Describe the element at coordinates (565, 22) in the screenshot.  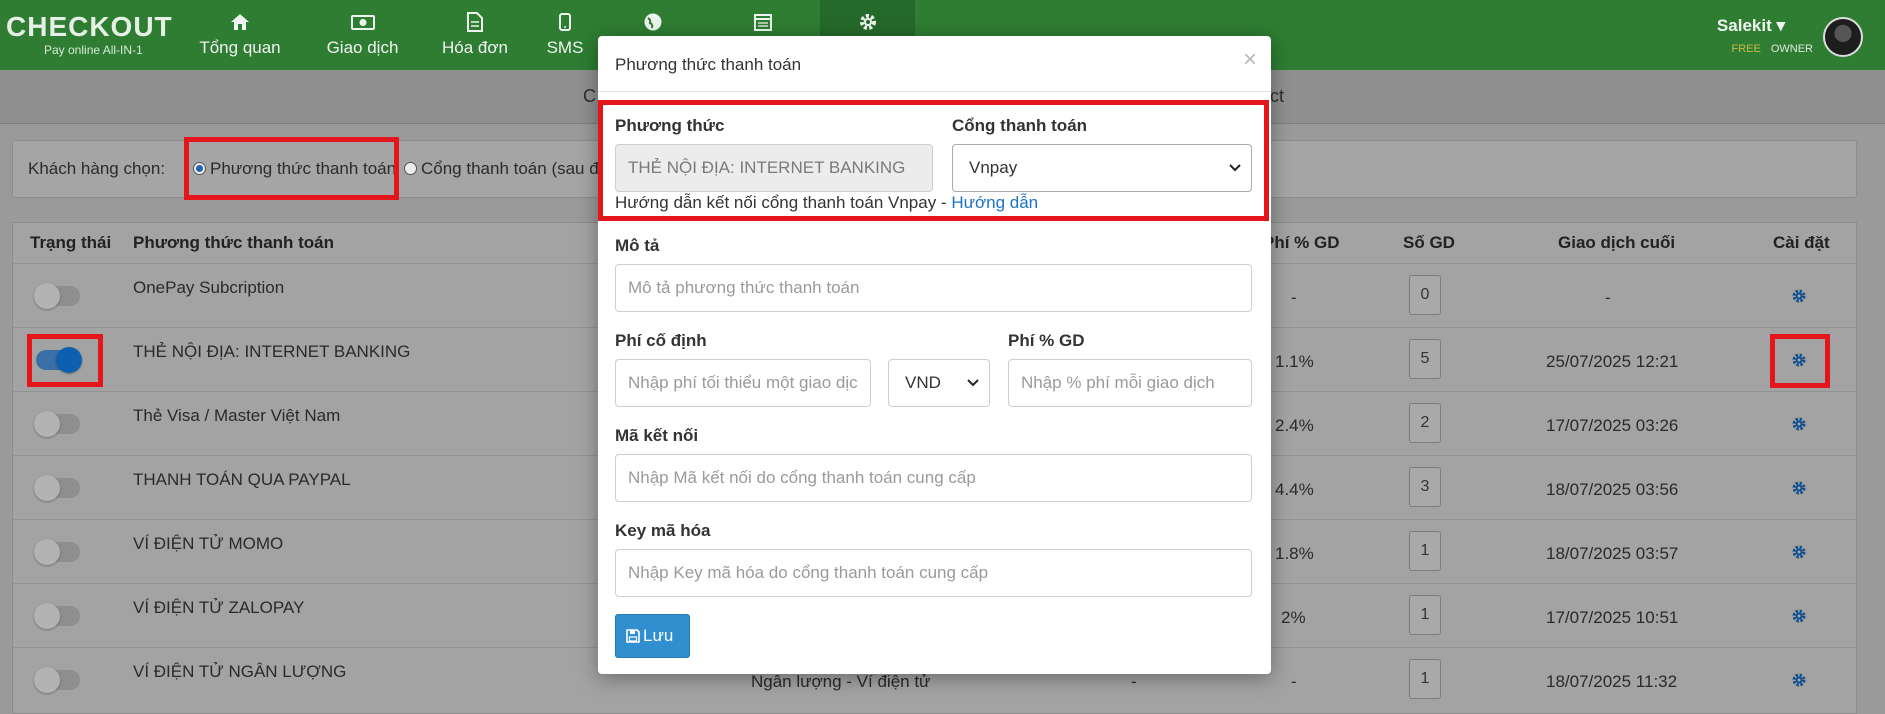
I see `phone-icon` at that location.